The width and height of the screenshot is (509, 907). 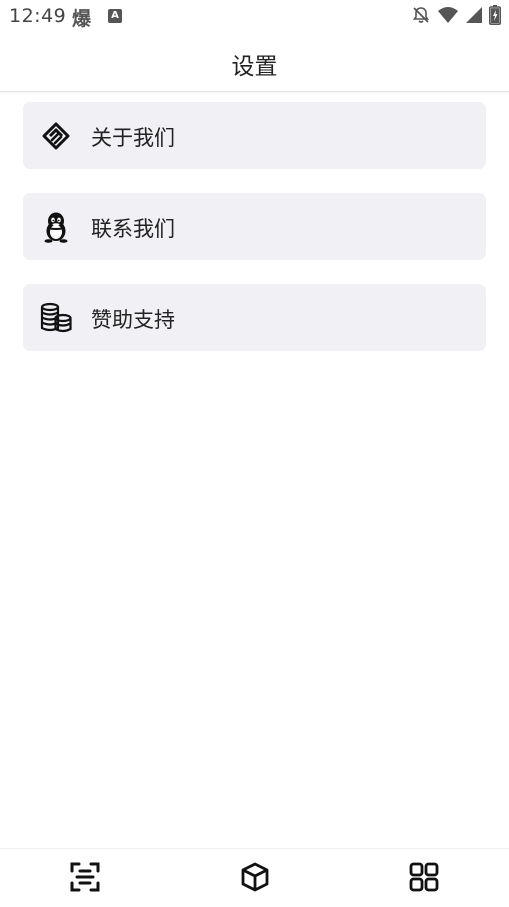 I want to click on qq-penguin-icon, so click(x=56, y=227).